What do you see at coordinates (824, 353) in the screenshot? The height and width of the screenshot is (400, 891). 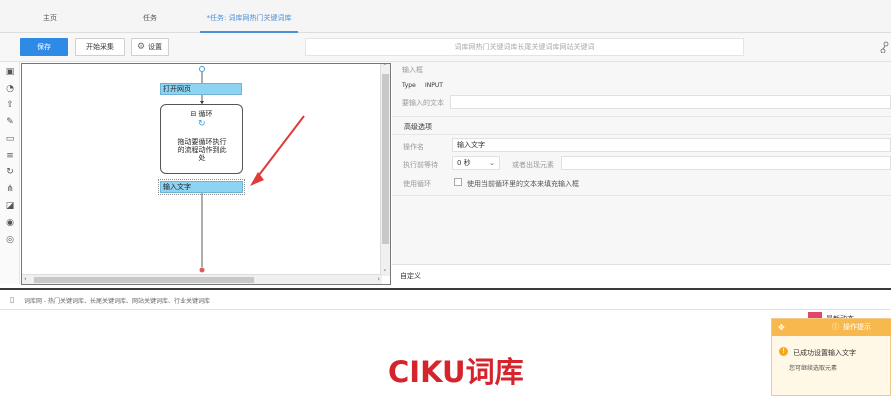 I see `tip-message: 已成功设置输入文字` at bounding box center [824, 353].